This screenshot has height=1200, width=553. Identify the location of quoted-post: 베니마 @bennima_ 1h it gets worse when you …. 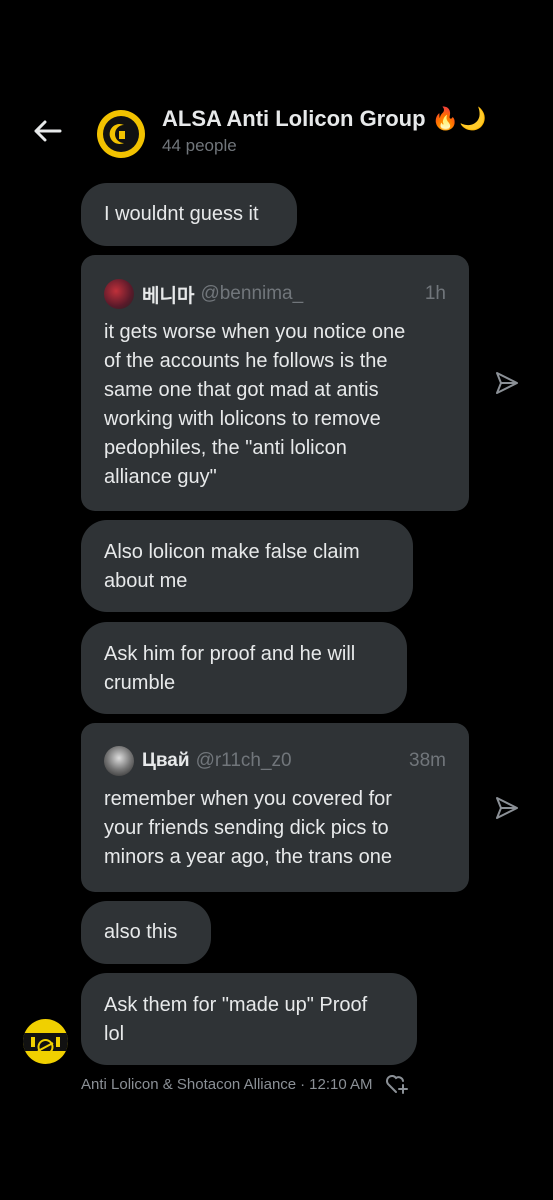
(275, 383).